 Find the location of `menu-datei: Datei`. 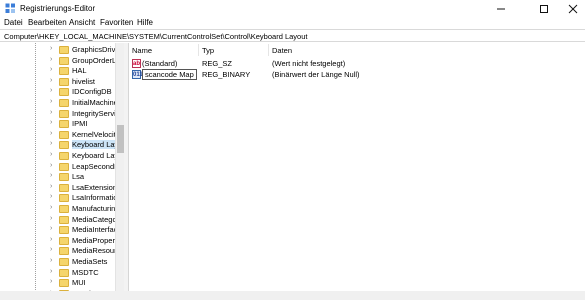

menu-datei: Datei is located at coordinates (13, 22).